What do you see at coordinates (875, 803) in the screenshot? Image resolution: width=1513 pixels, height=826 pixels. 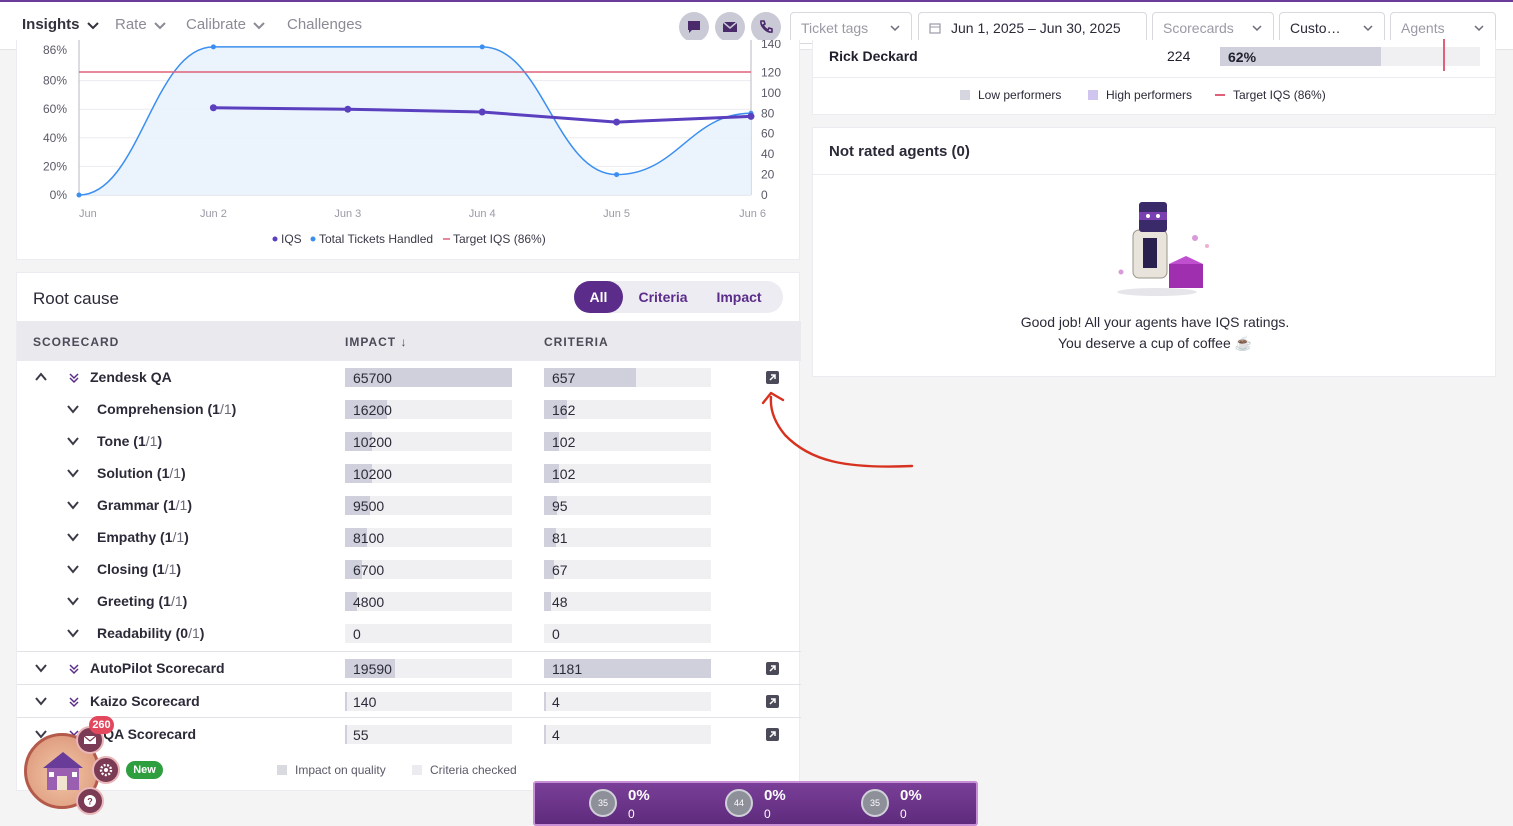 I see `trophy-icon: 35` at bounding box center [875, 803].